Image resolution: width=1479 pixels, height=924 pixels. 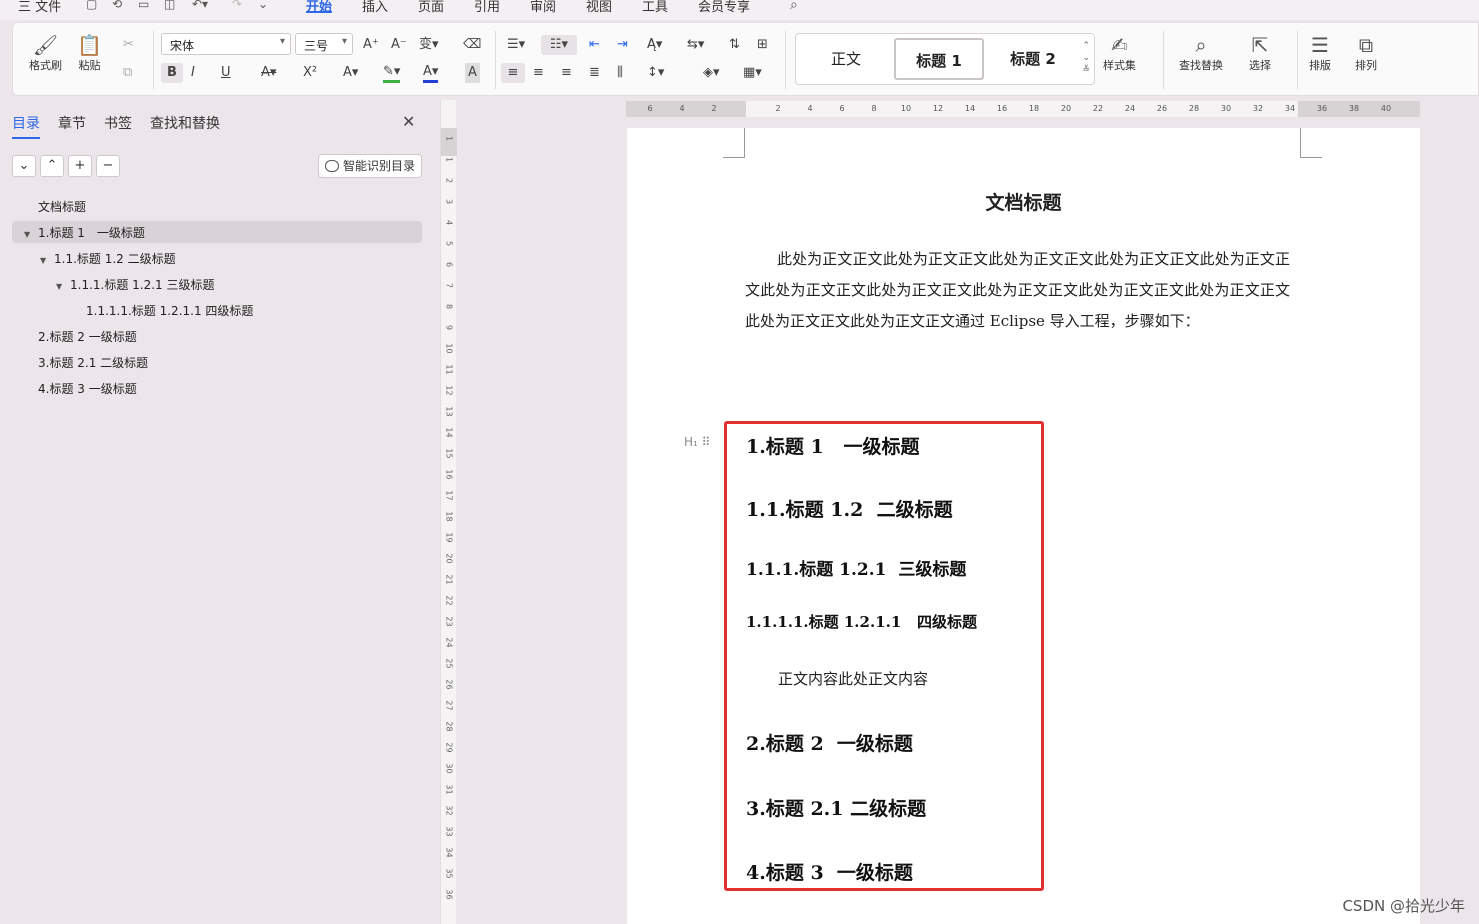 What do you see at coordinates (135, 285) in the screenshot?
I see `toc-item: ▼ 1.1.1.标题 1.2.1 三级标题` at bounding box center [135, 285].